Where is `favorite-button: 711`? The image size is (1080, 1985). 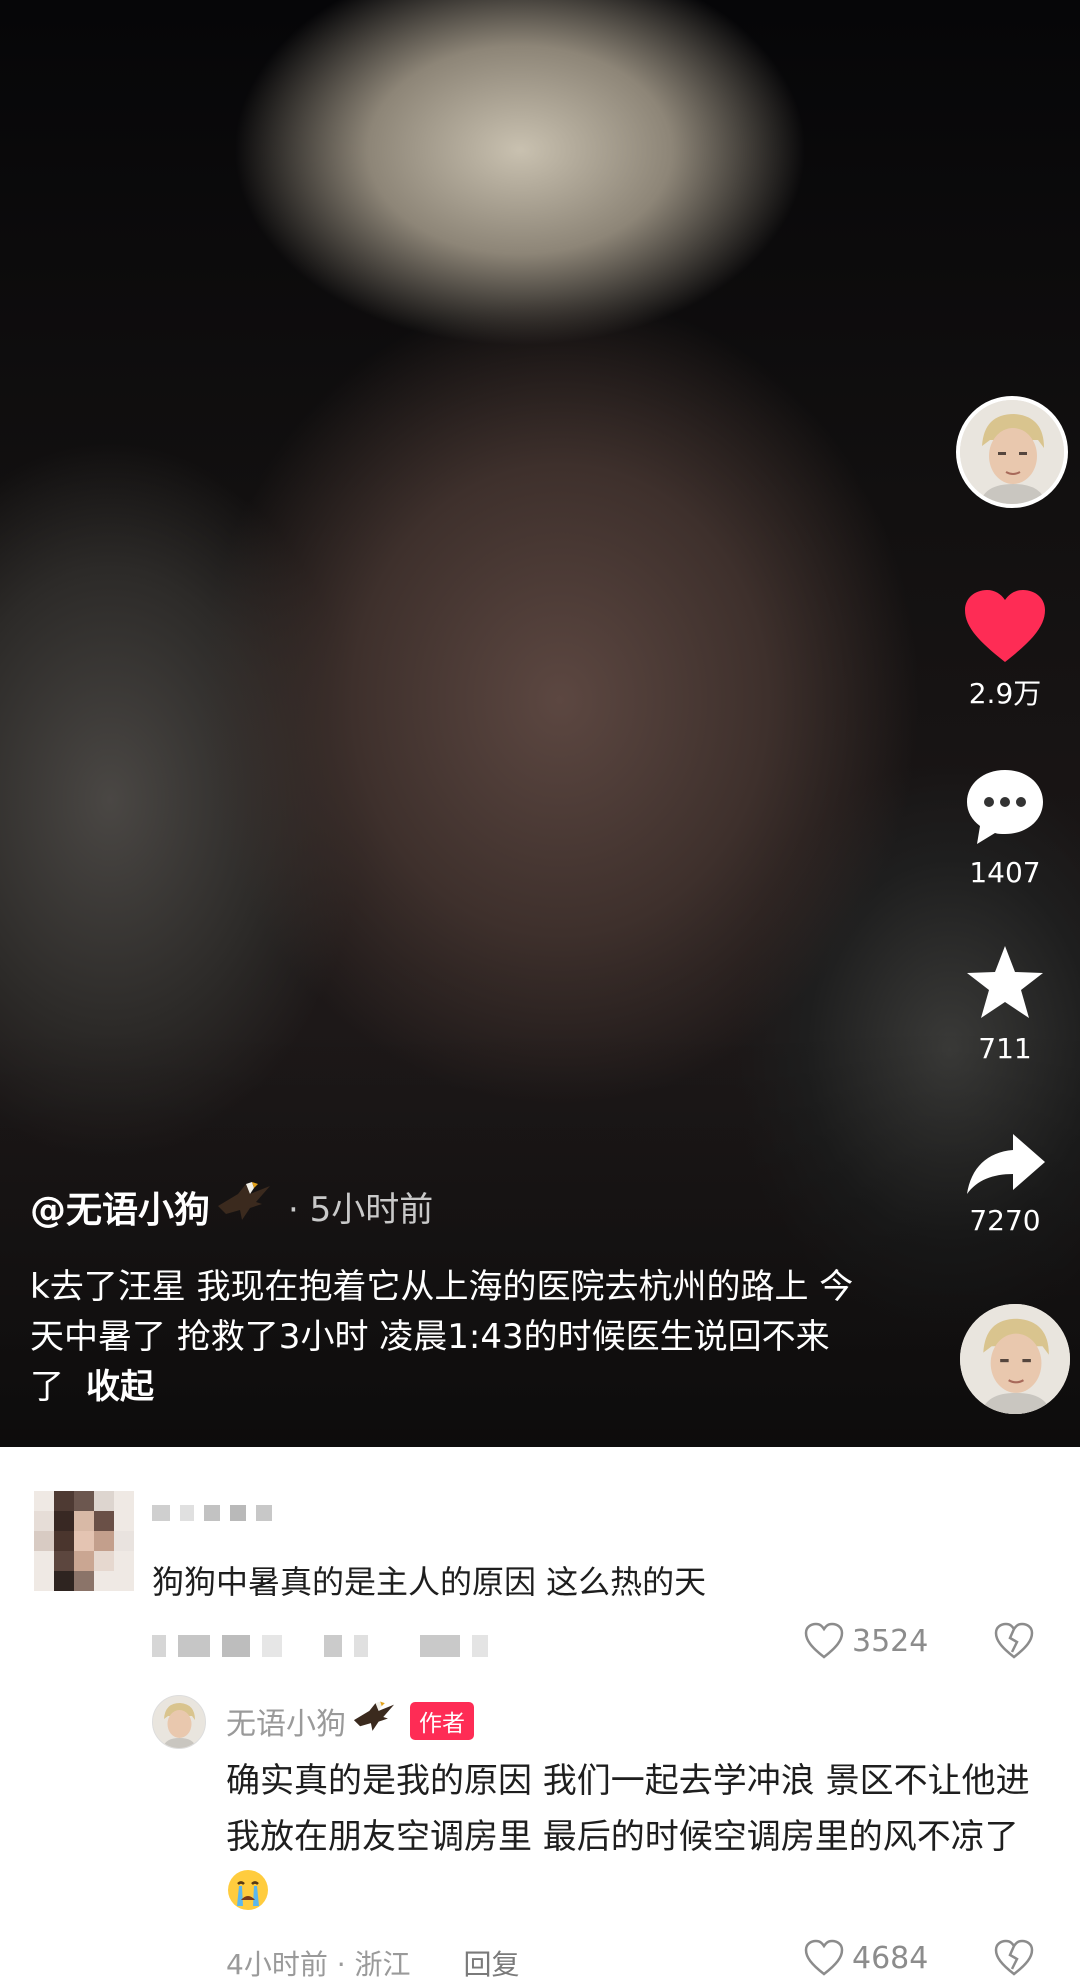
favorite-button: 711 is located at coordinates (1005, 1003).